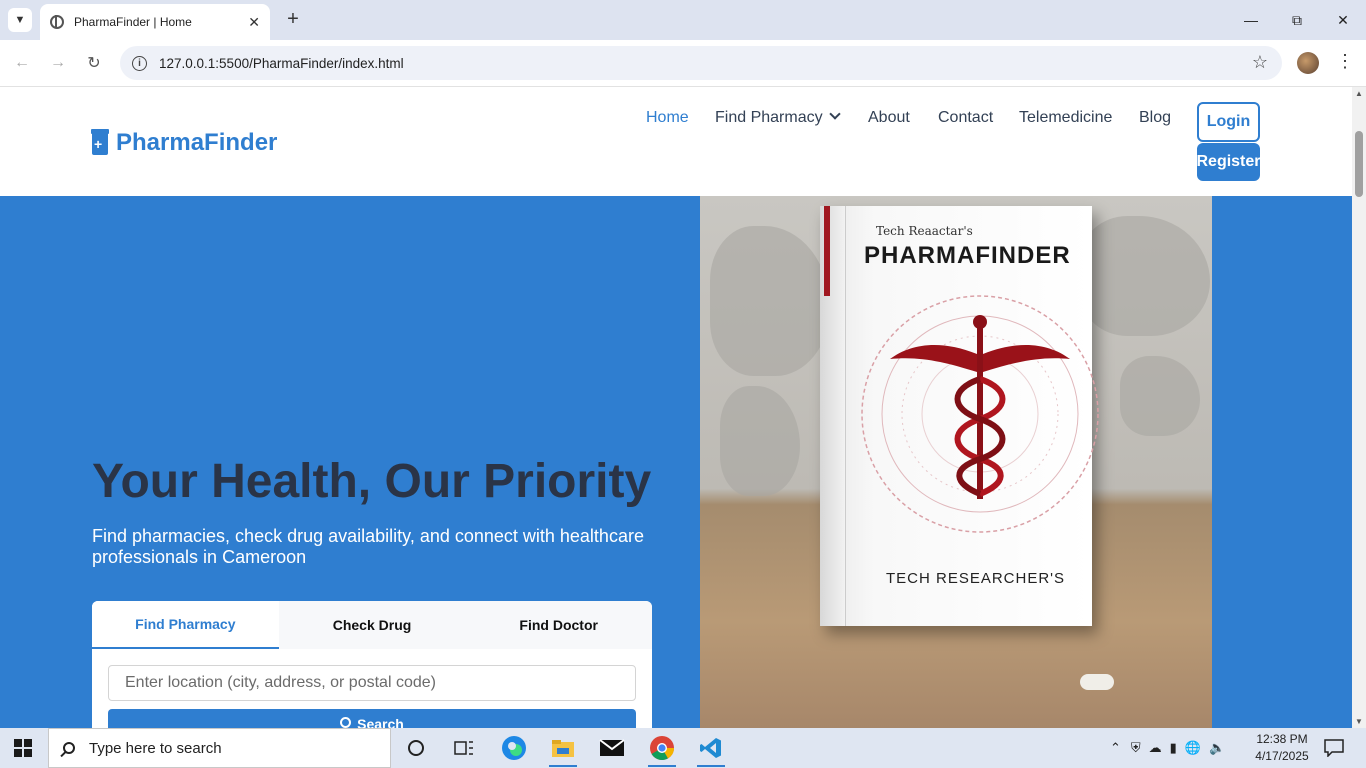 This screenshot has height=768, width=1366. Describe the element at coordinates (1065, 118) in the screenshot. I see `nav-telemedicine: Telemedicine` at that location.